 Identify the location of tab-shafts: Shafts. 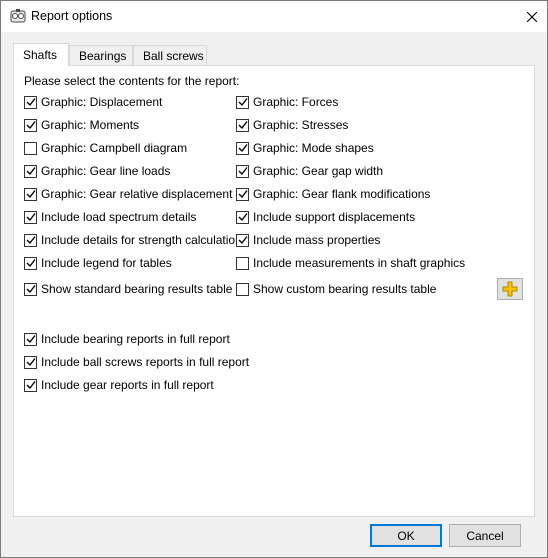
(41, 54).